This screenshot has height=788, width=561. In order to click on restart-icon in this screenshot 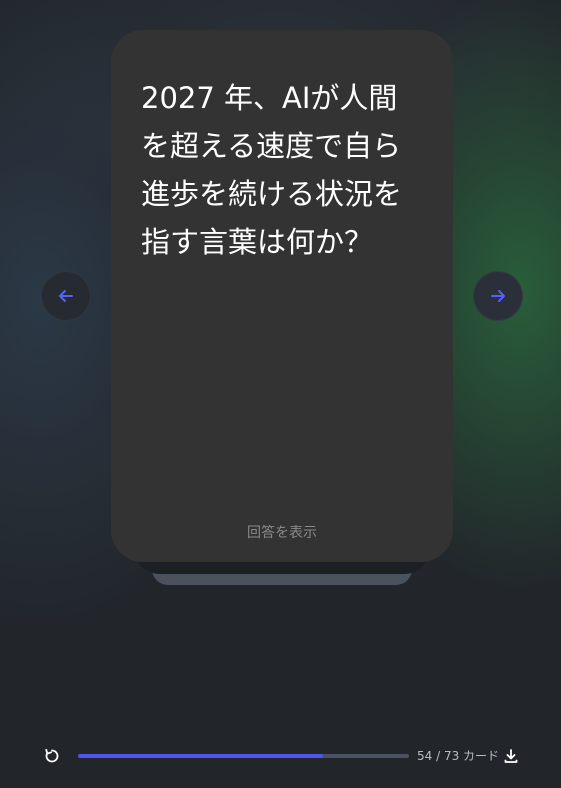, I will do `click(52, 755)`.